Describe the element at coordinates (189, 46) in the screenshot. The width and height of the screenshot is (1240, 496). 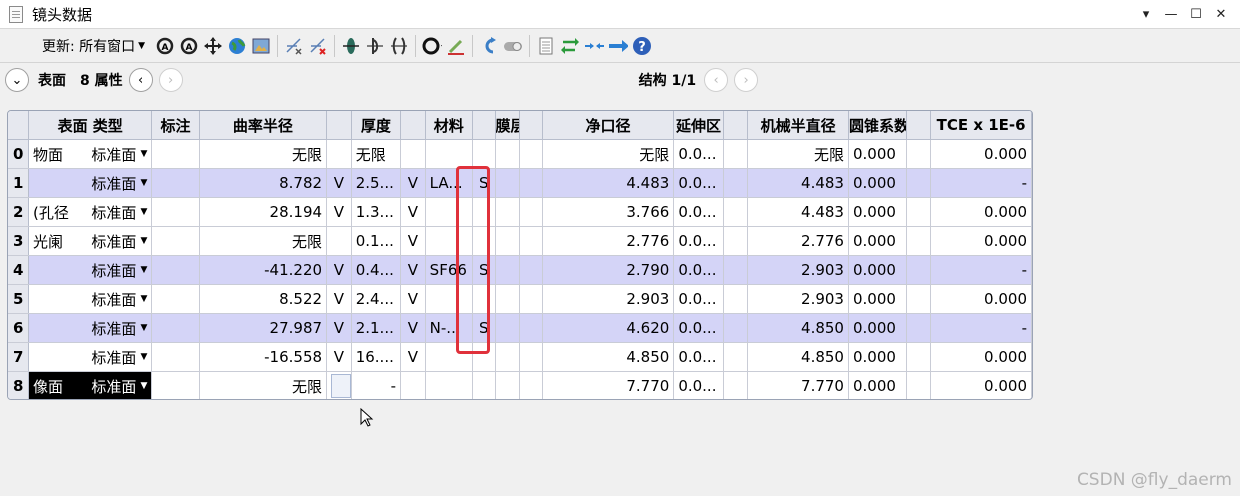
I see `refresh-icon: A` at that location.